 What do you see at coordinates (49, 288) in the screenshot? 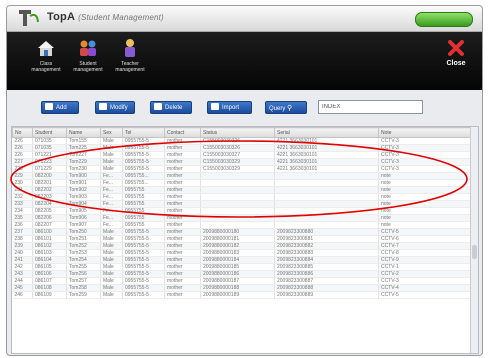
I see `table-cell: 086108` at bounding box center [49, 288].